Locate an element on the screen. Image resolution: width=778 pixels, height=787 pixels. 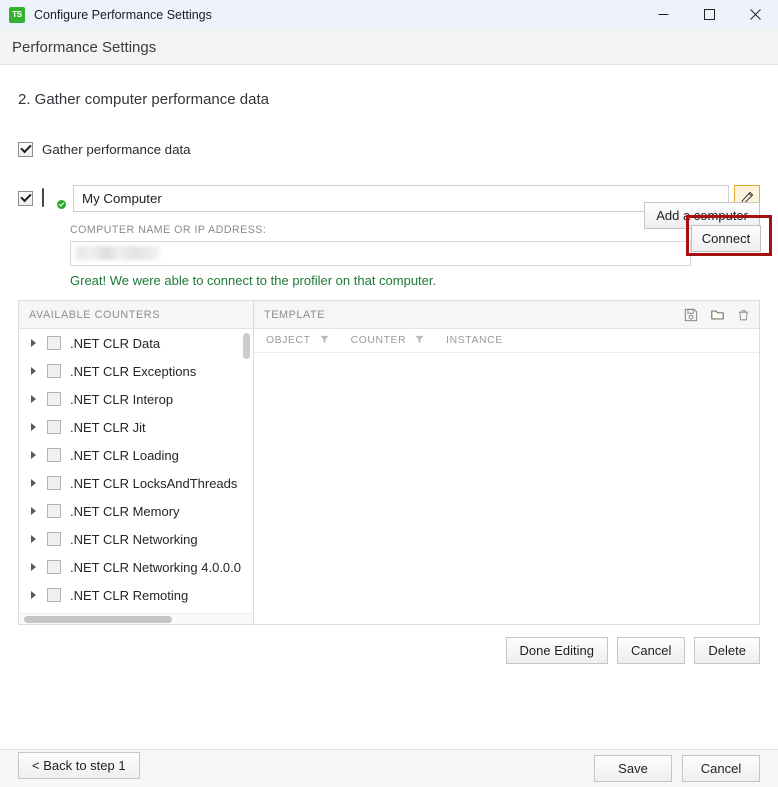
open-template-icon is located at coordinates (717, 315).